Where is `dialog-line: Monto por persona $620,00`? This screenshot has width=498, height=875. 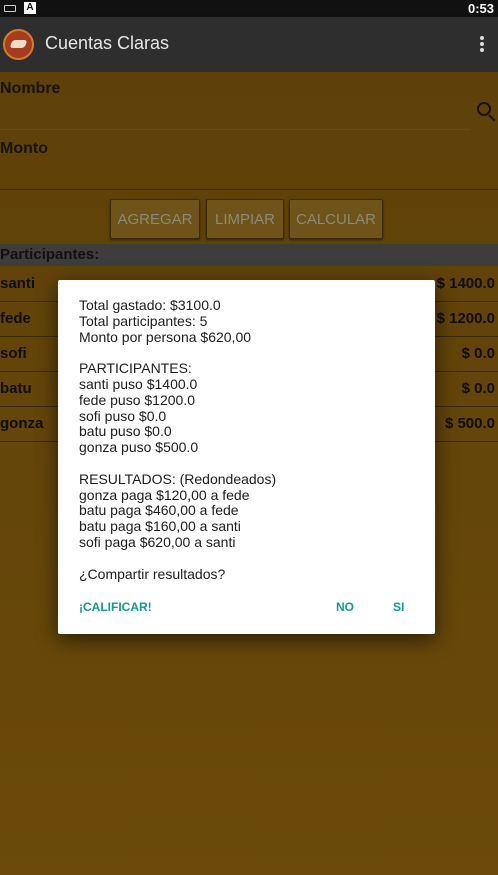
dialog-line: Monto por persona $620,00 is located at coordinates (165, 336).